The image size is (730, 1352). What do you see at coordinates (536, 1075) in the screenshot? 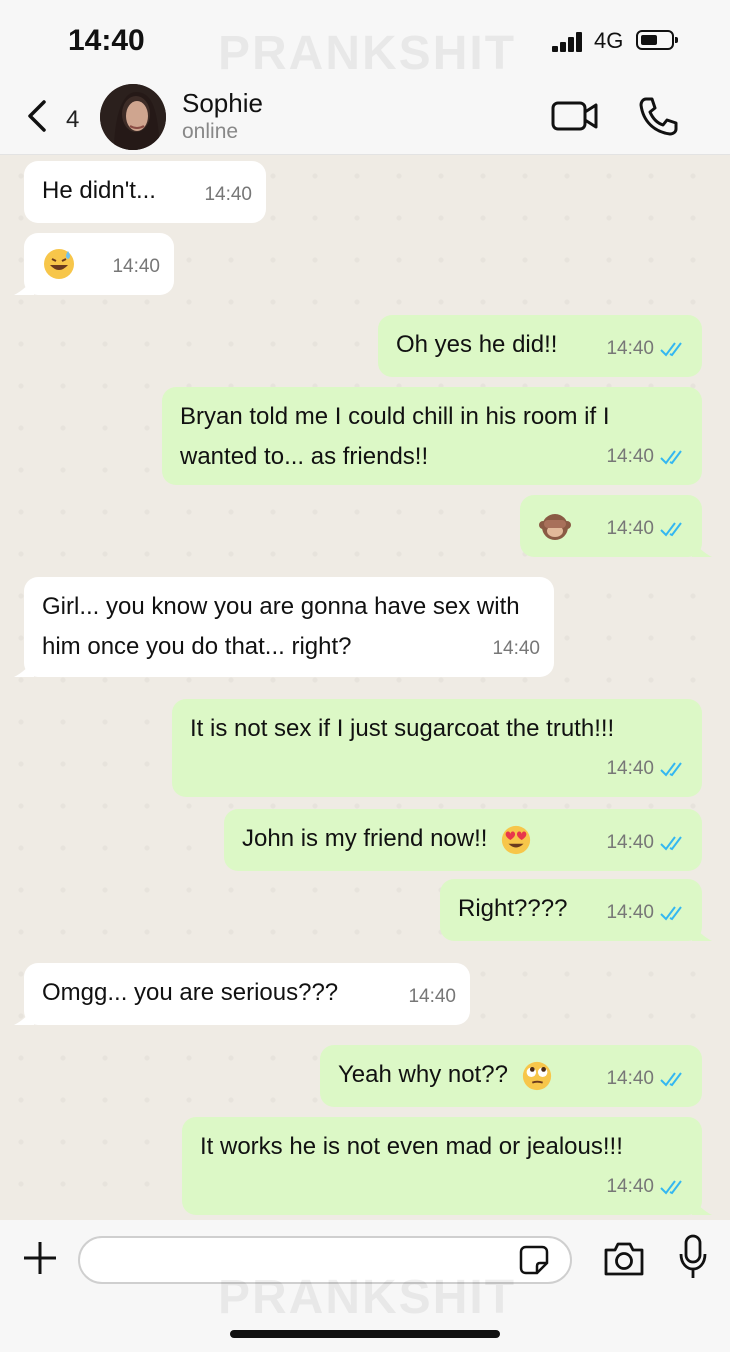
I see `rolling-eyes-emoji` at bounding box center [536, 1075].